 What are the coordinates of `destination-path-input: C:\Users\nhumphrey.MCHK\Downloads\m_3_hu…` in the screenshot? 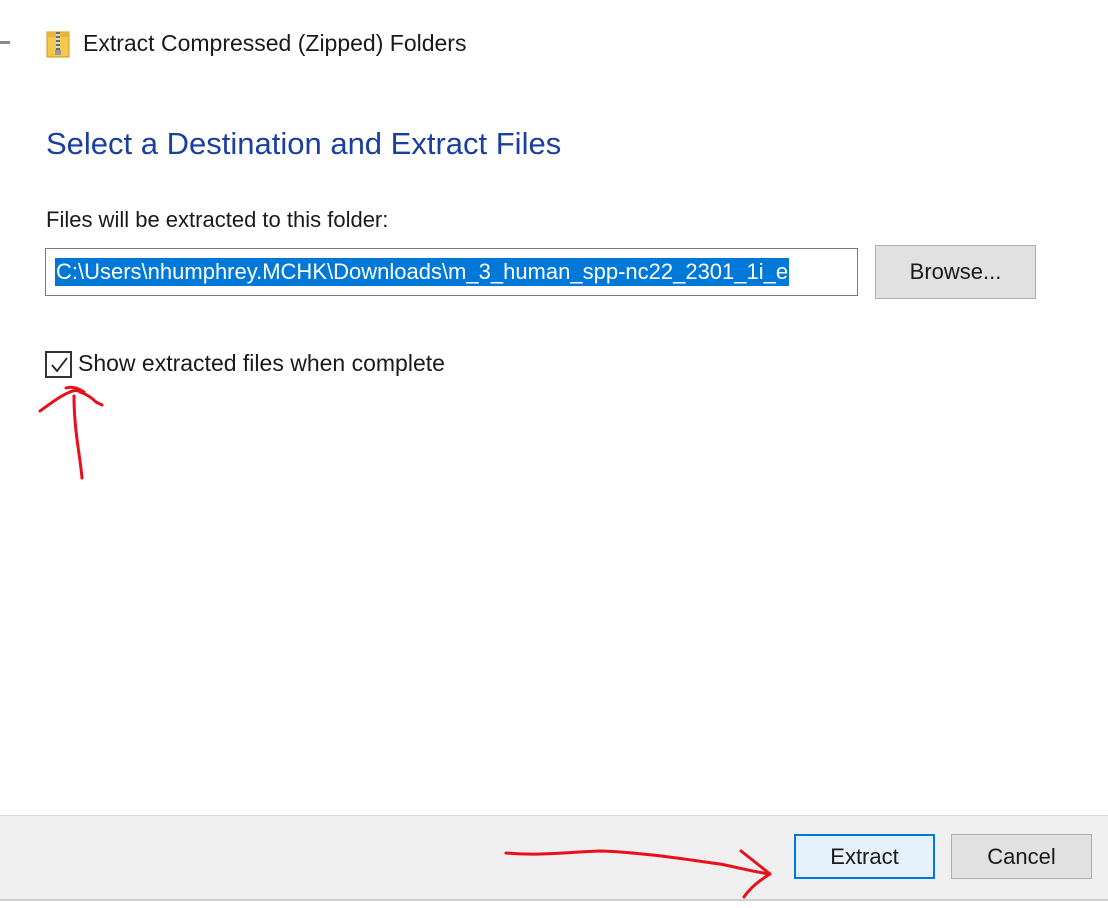 It's located at (451, 272).